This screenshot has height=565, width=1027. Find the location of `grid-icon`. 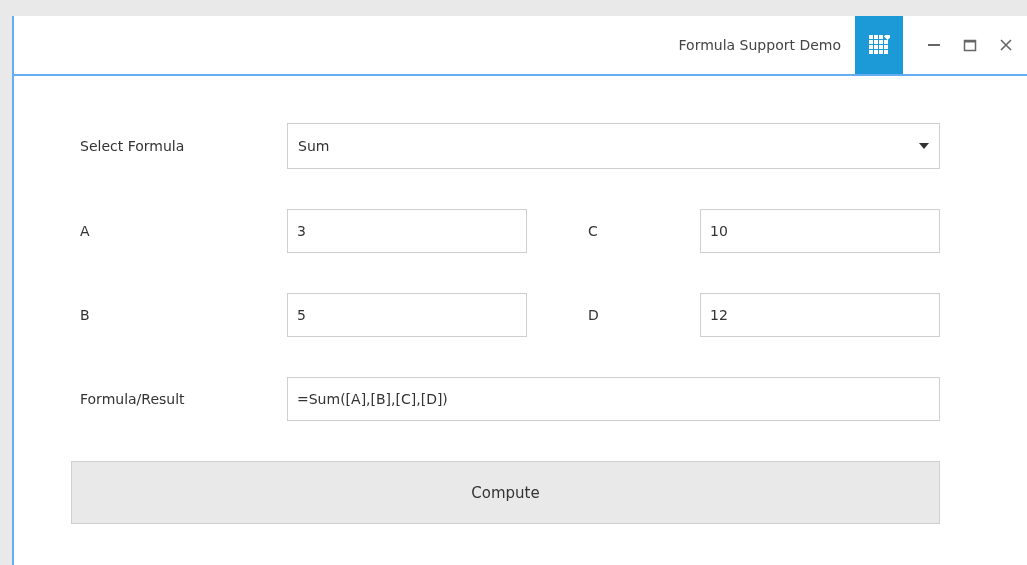

grid-icon is located at coordinates (879, 45).